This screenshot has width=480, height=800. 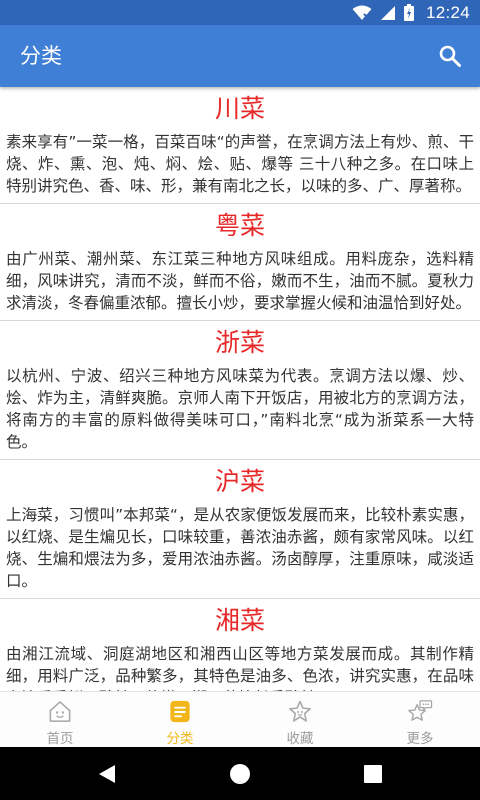 I want to click on status-icons: 12:24, so click(x=411, y=12).